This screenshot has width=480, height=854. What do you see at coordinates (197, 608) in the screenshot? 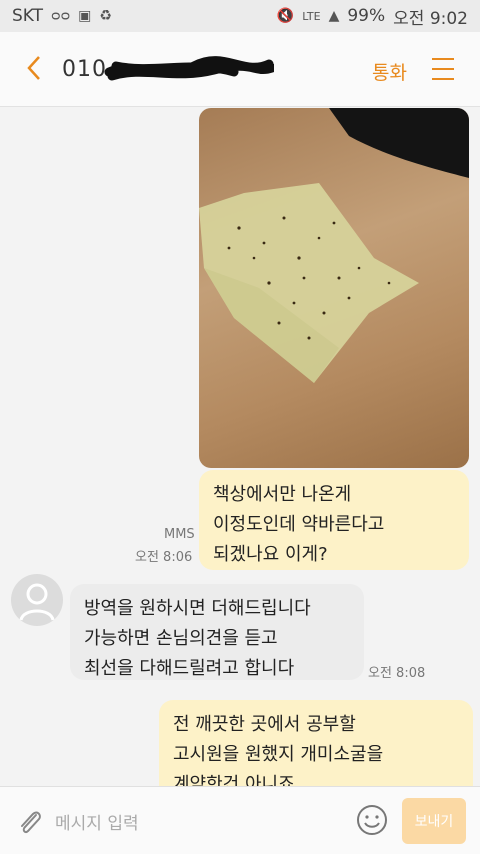
I see `message-line: 방역을 원하시면 더해드립니다` at bounding box center [197, 608].